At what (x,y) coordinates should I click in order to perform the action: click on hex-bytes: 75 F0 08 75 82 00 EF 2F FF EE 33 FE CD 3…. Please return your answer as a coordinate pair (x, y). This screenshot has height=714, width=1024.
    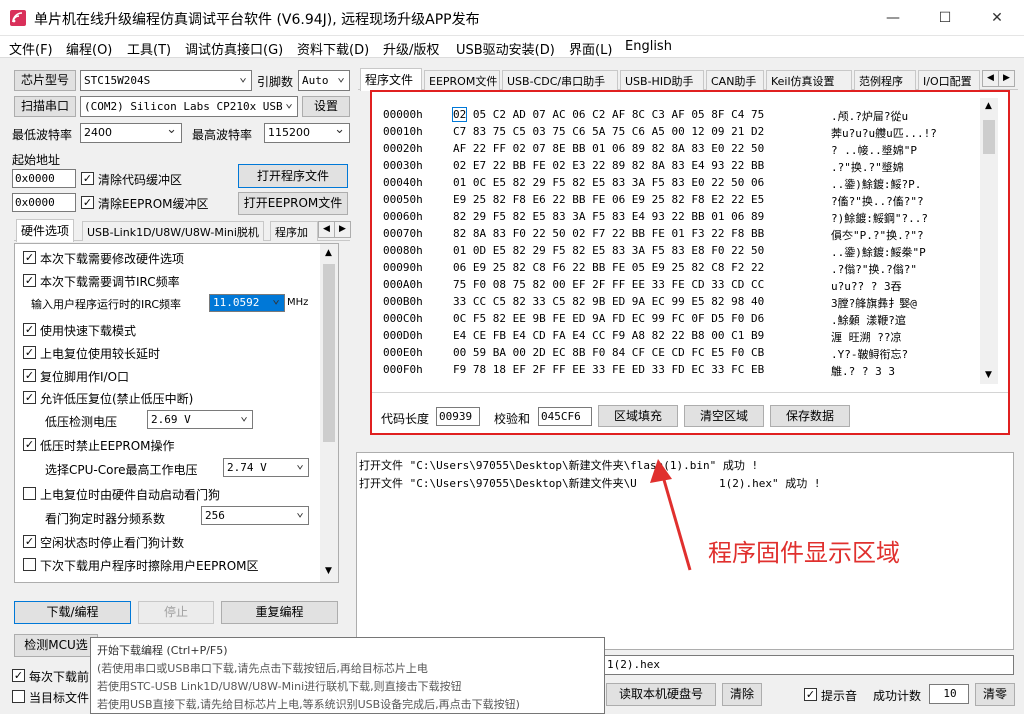
    Looking at the image, I should click on (608, 284).